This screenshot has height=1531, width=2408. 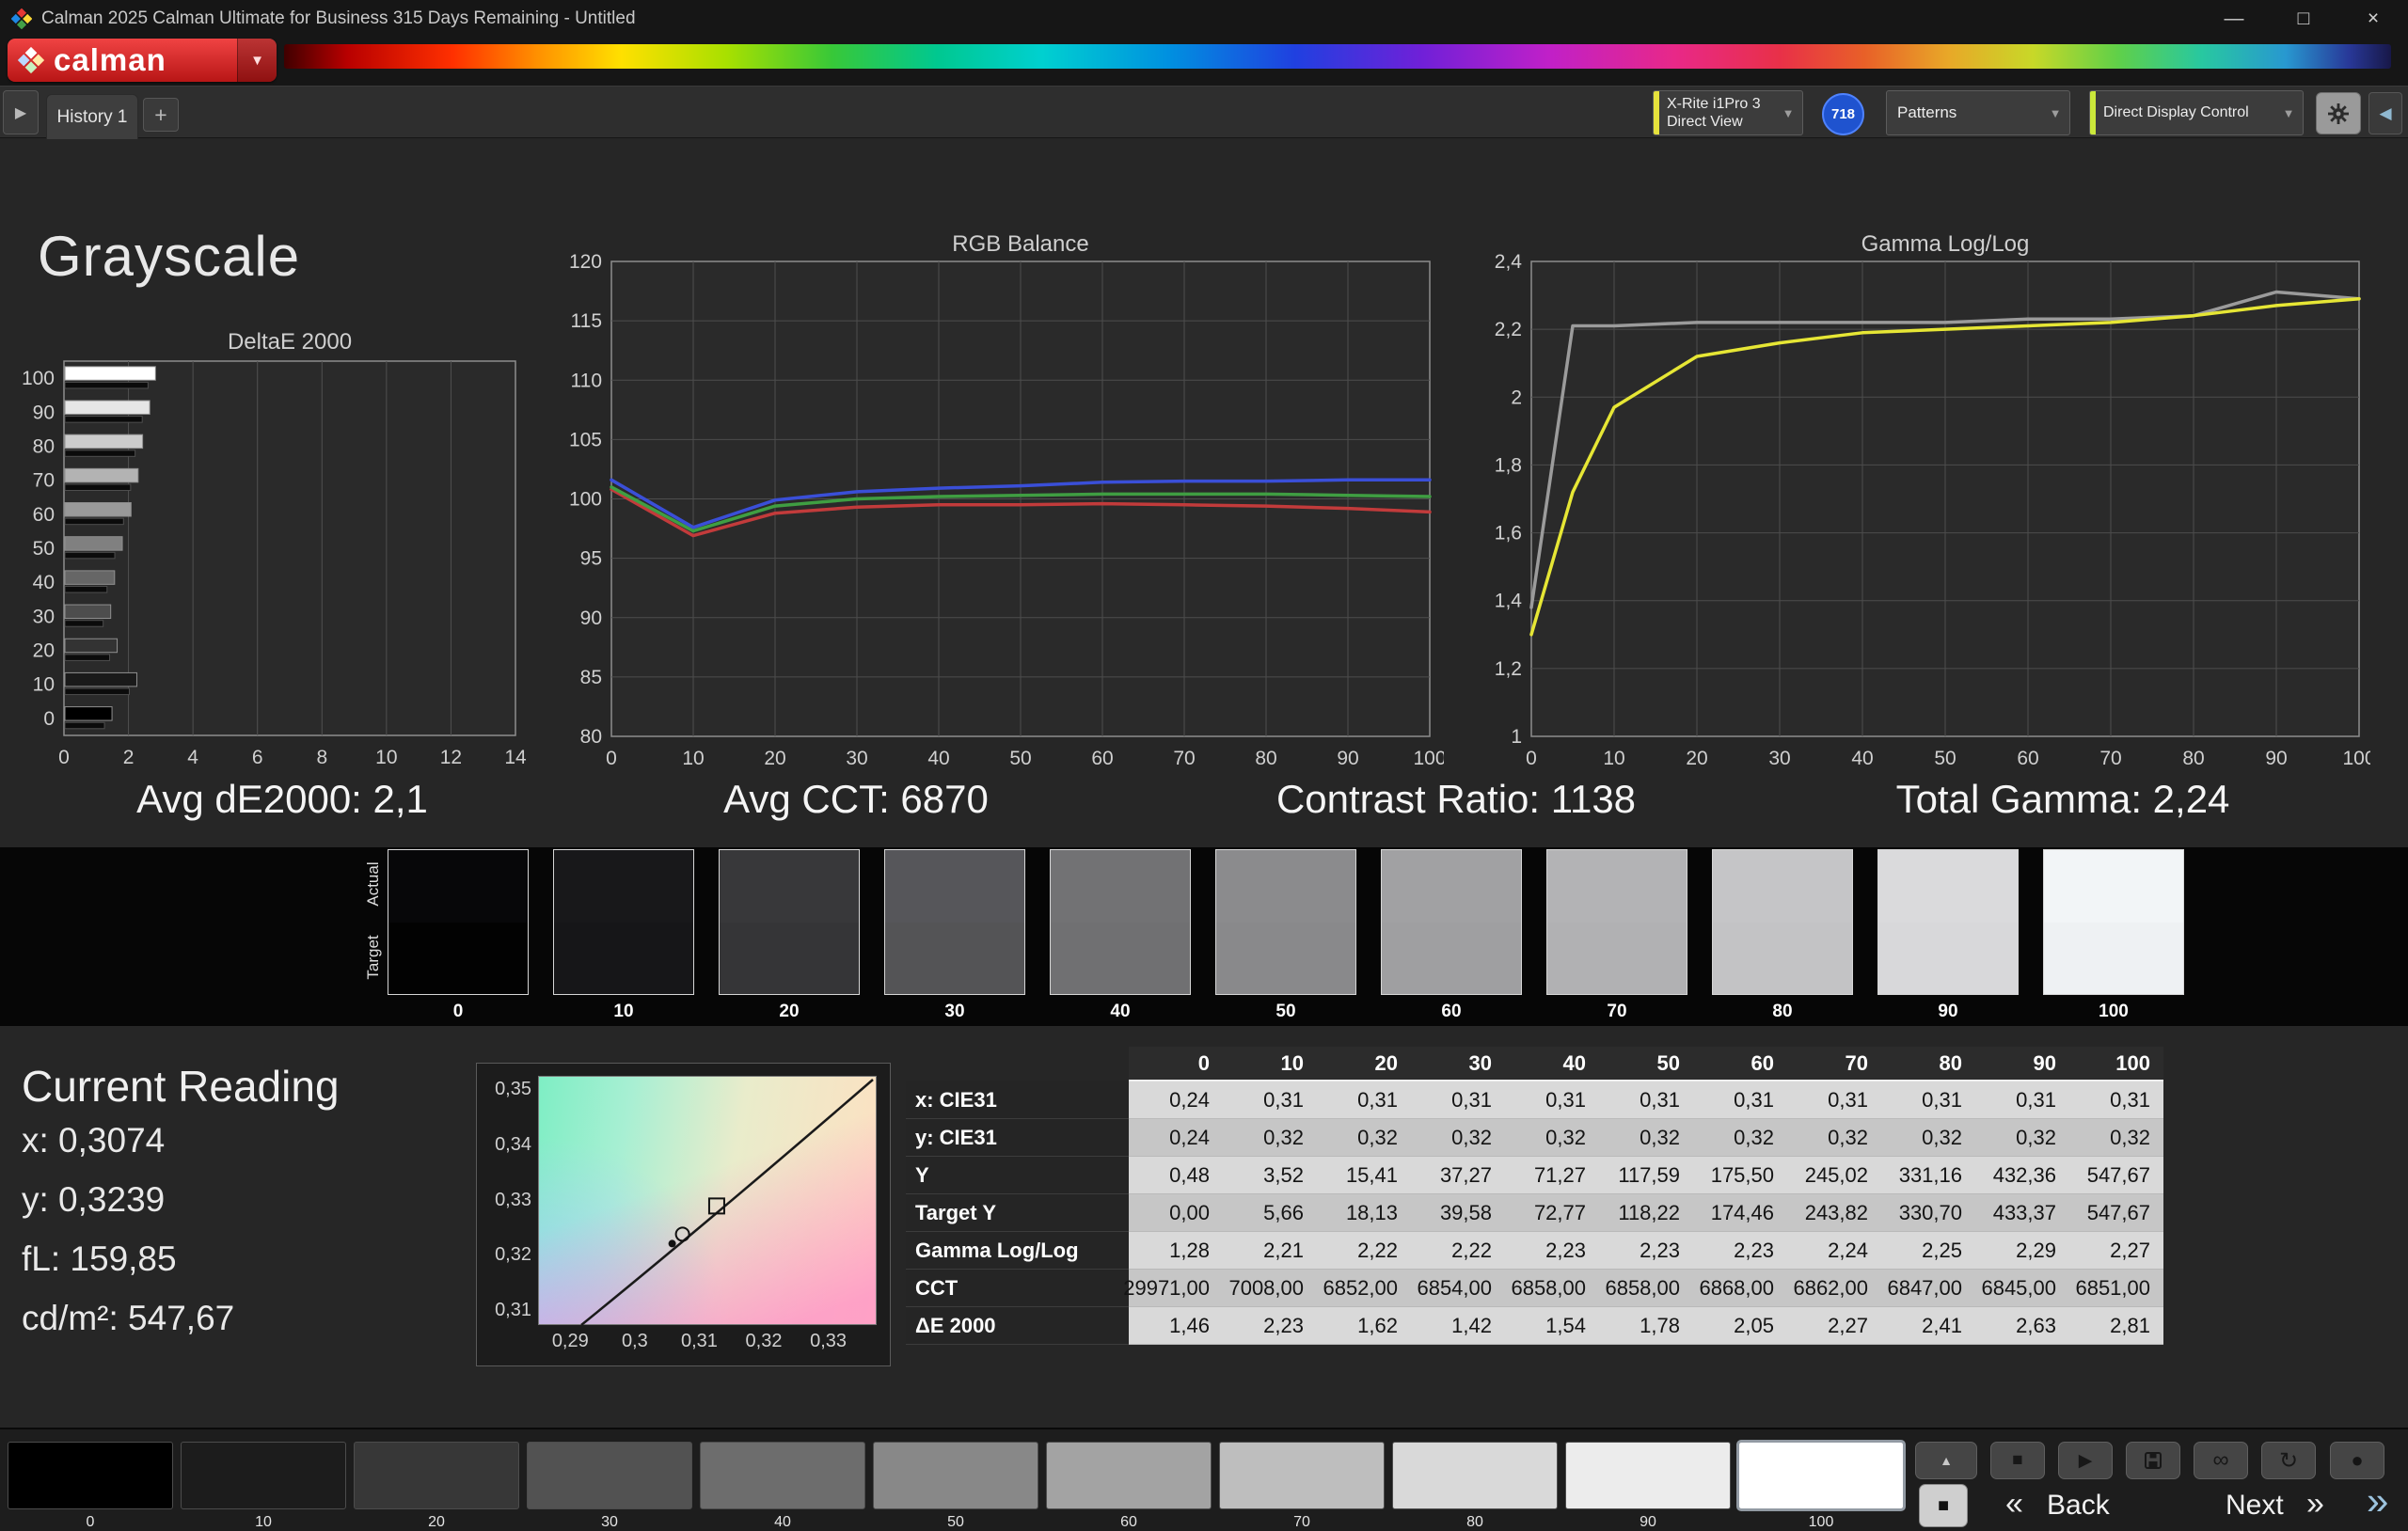 I want to click on avg-cct-stat: Avg CCT: 6870, so click(x=856, y=799).